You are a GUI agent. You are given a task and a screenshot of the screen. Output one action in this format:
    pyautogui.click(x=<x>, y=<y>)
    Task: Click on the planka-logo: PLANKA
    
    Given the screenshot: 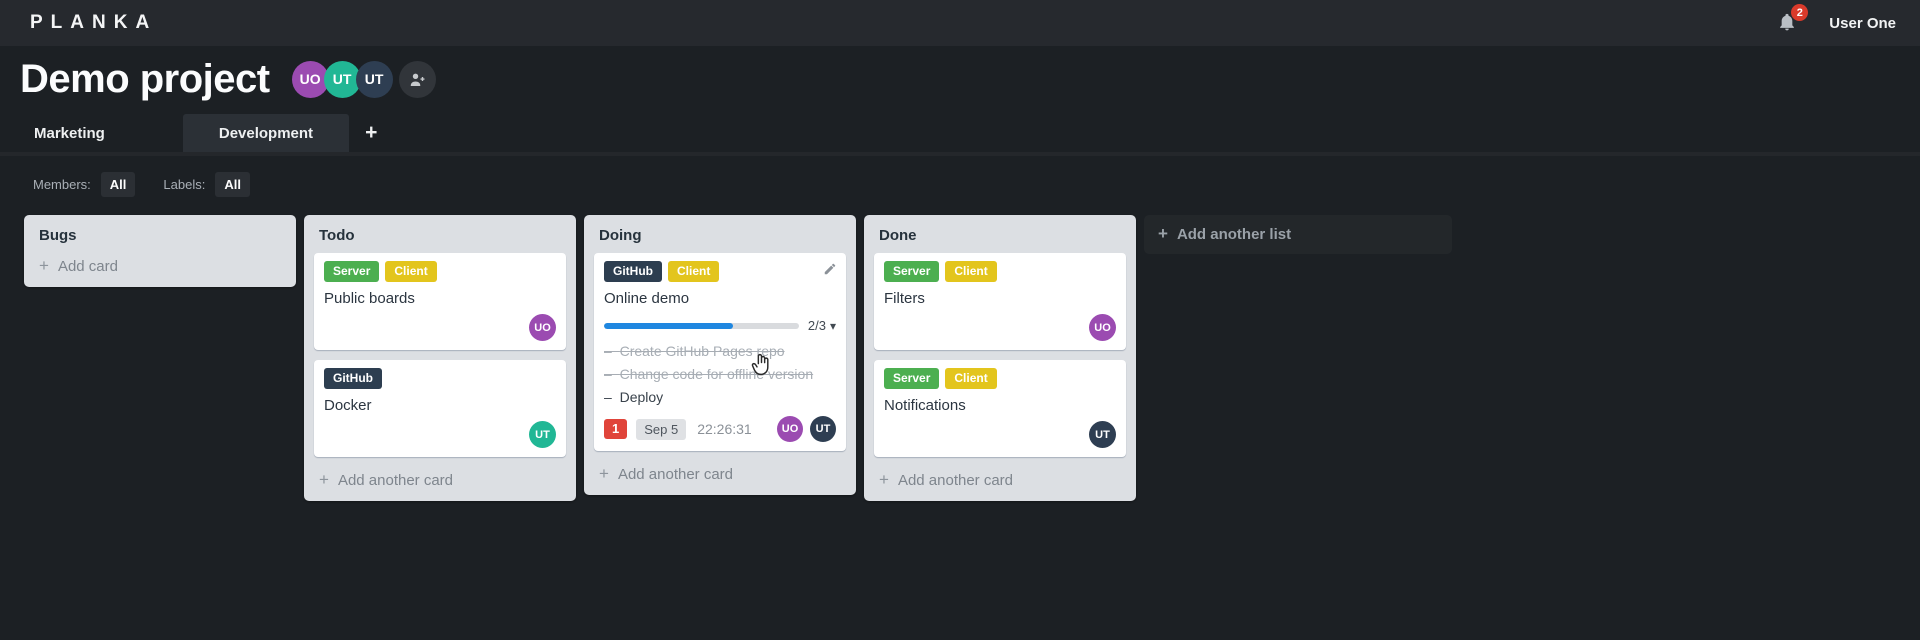 What is the action you would take?
    pyautogui.click(x=93, y=23)
    